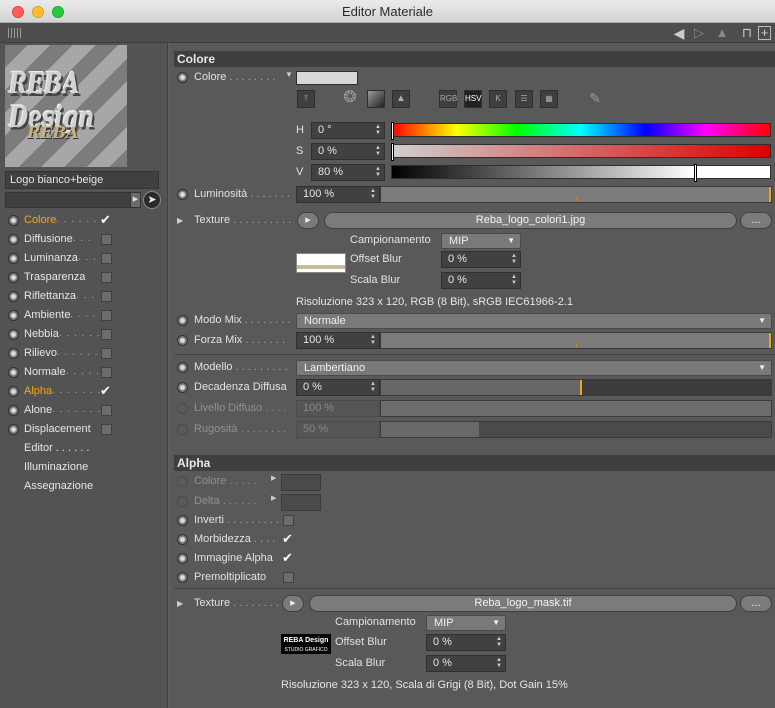 This screenshot has height=708, width=775. I want to click on layer-dropdown-button: ▶, so click(135, 200).